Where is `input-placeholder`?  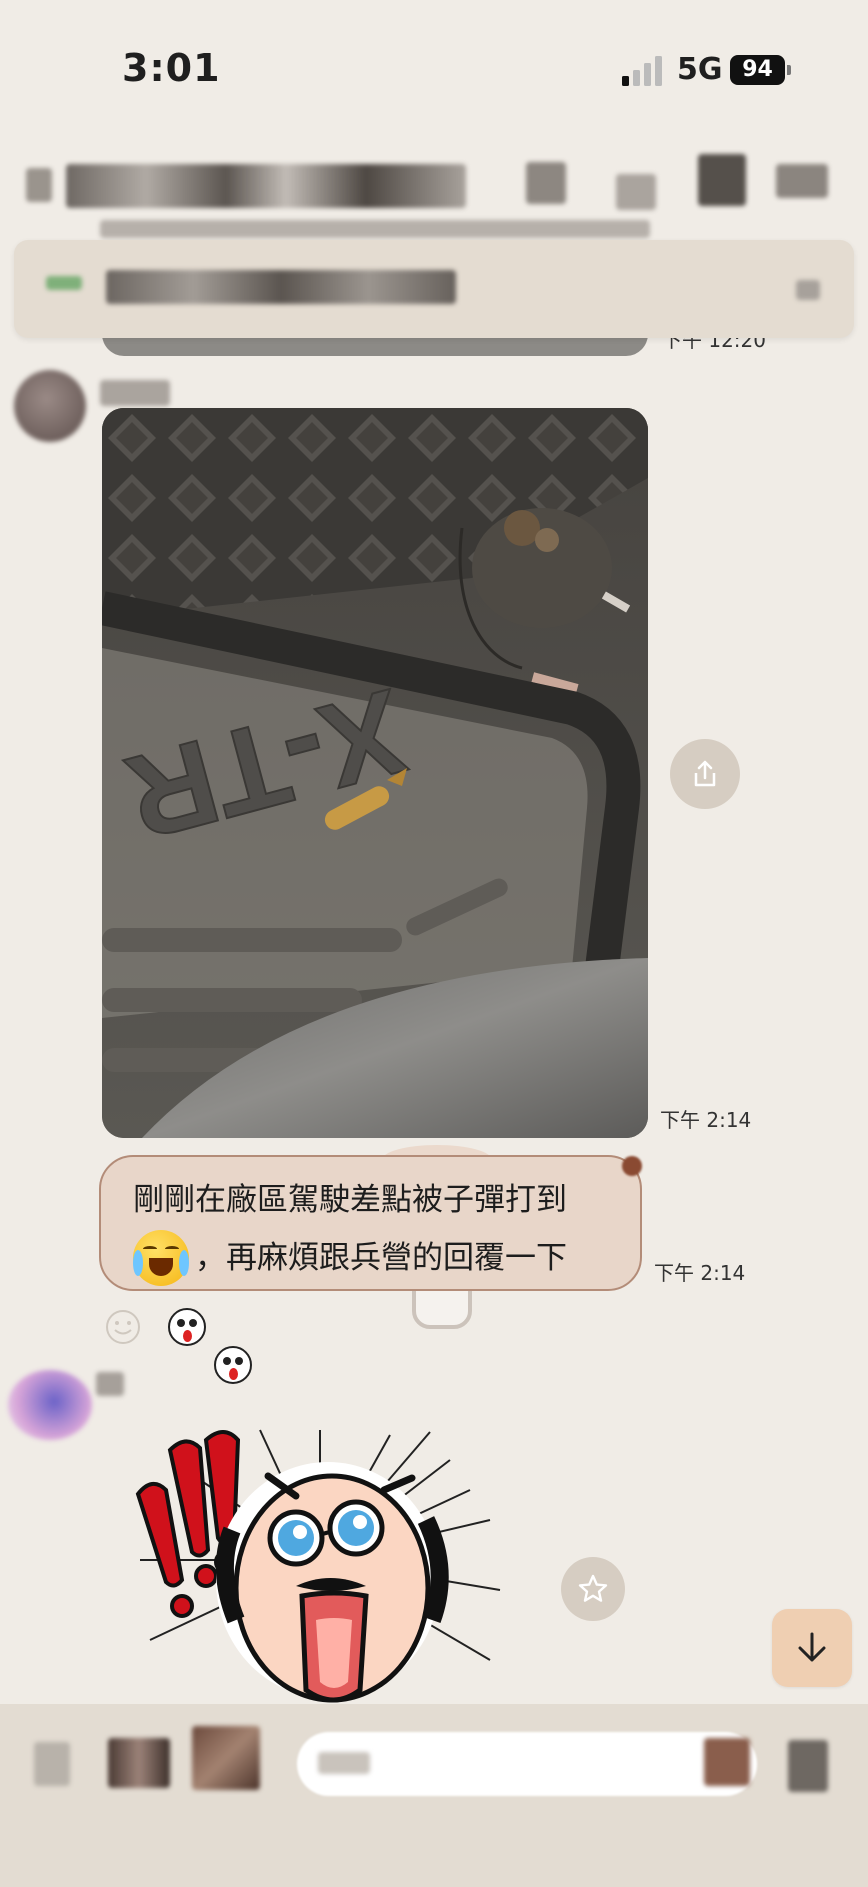
input-placeholder is located at coordinates (344, 1763).